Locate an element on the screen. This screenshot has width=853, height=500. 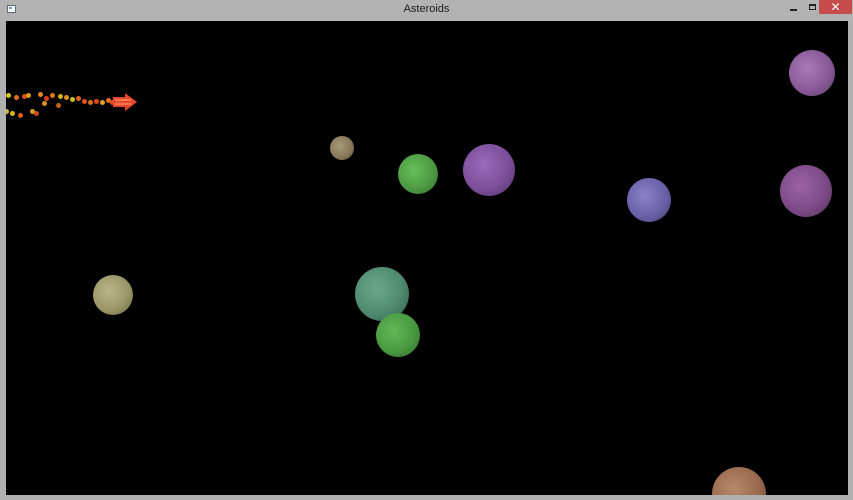
minimize-button is located at coordinates (793, 7).